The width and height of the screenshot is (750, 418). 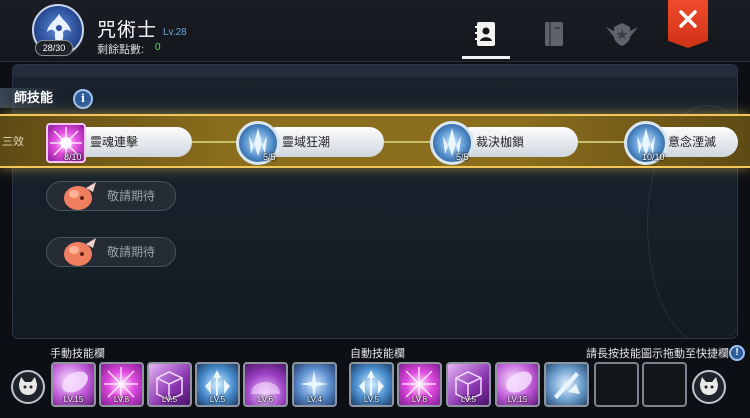 What do you see at coordinates (54, 48) in the screenshot?
I see `avatar-level-badge: 28/30` at bounding box center [54, 48].